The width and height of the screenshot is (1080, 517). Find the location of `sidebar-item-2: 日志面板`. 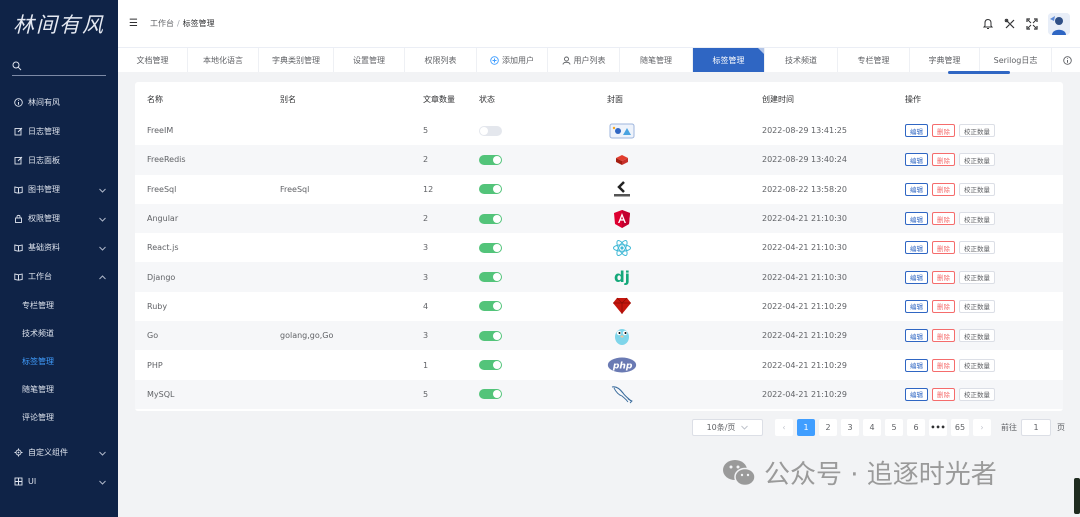

sidebar-item-2: 日志面板 is located at coordinates (59, 160).